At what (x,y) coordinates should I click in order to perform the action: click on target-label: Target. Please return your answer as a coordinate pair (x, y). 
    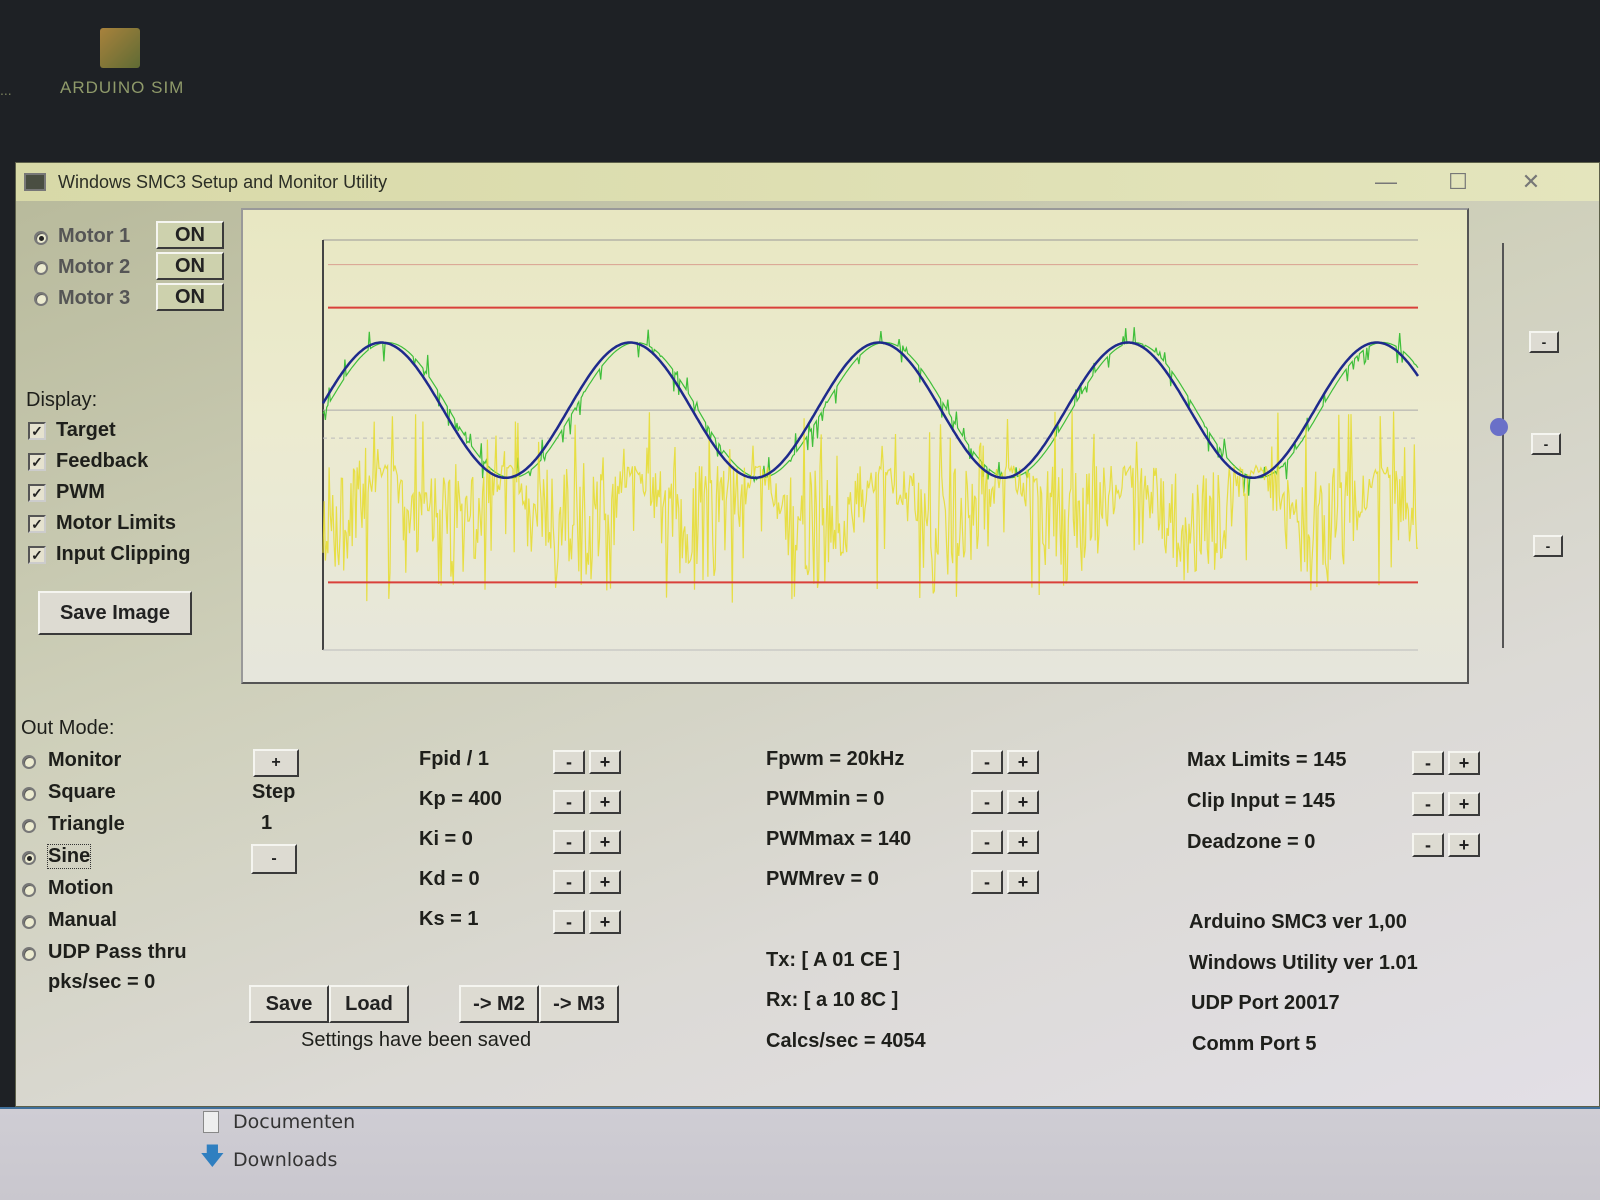
    Looking at the image, I should click on (86, 430).